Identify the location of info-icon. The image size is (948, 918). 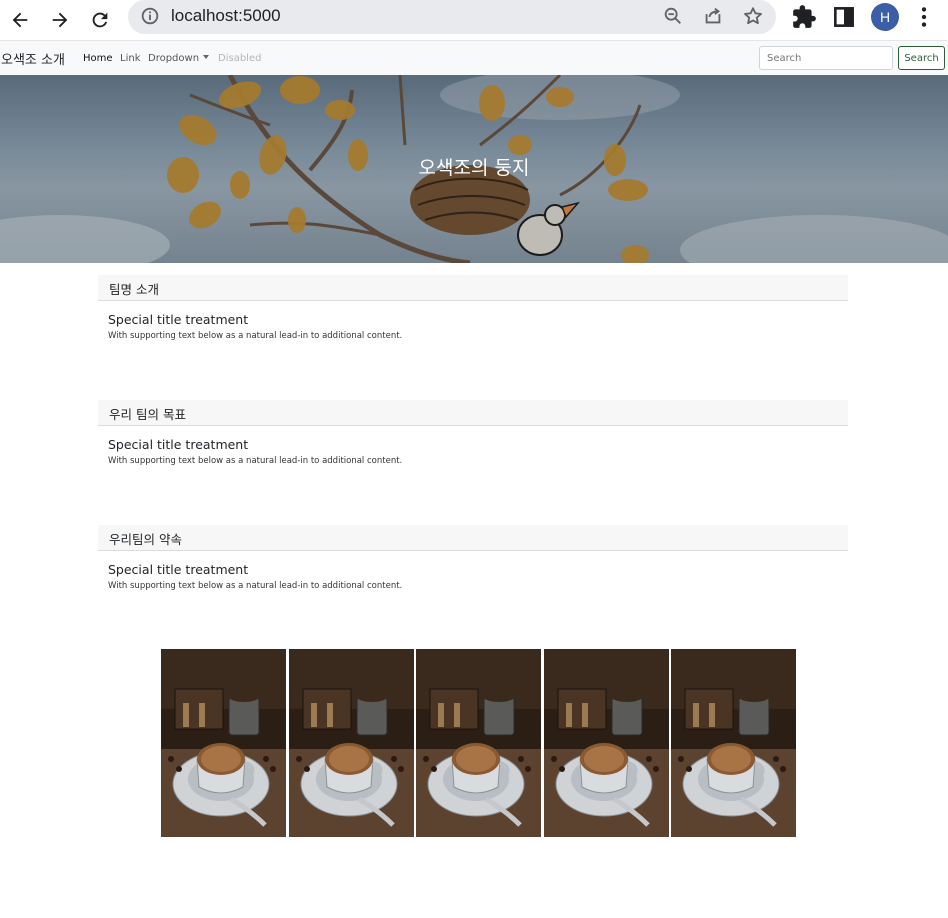
(151, 17).